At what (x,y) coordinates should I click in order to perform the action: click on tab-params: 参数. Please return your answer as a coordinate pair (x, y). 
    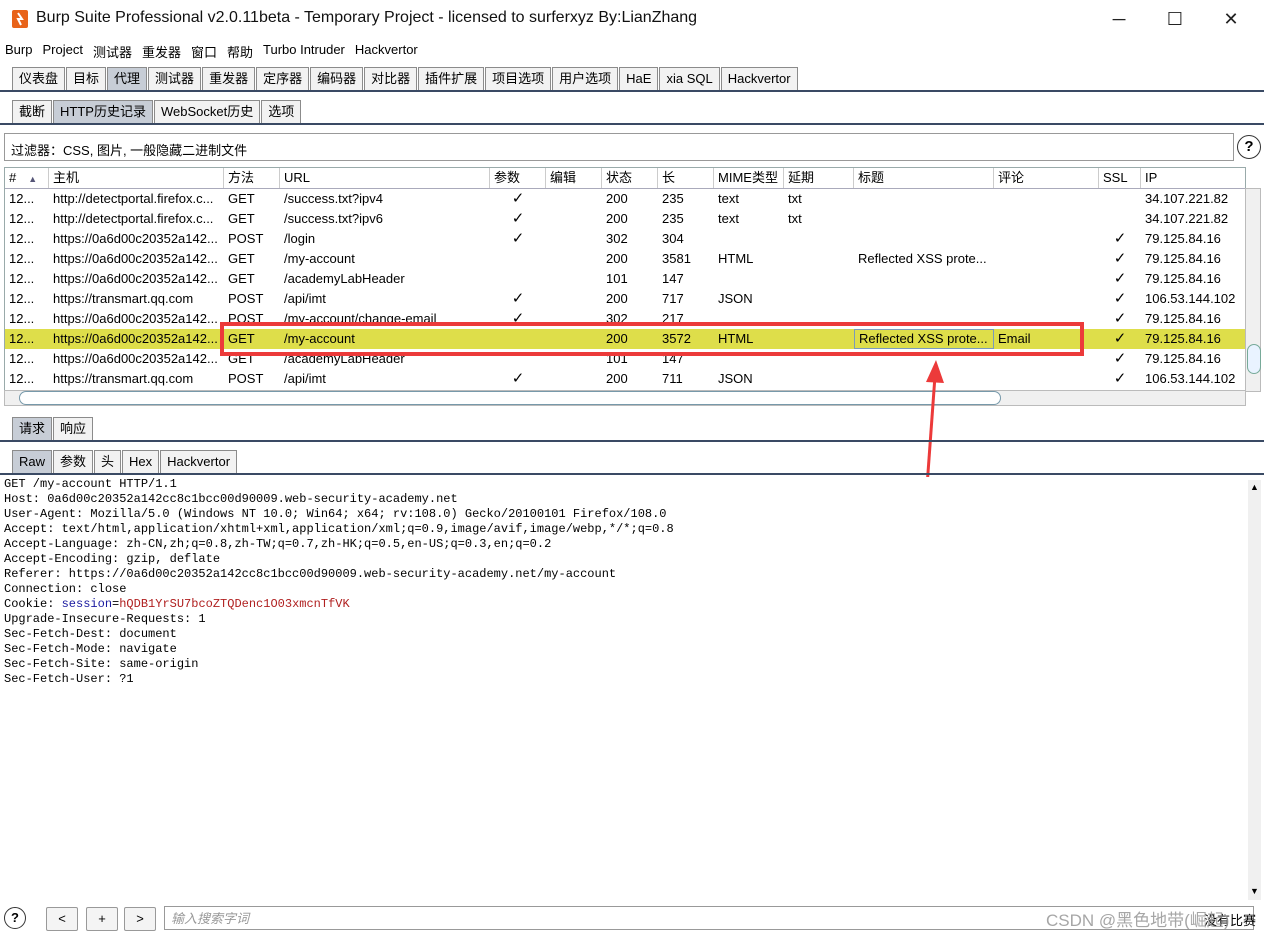
    Looking at the image, I should click on (73, 461).